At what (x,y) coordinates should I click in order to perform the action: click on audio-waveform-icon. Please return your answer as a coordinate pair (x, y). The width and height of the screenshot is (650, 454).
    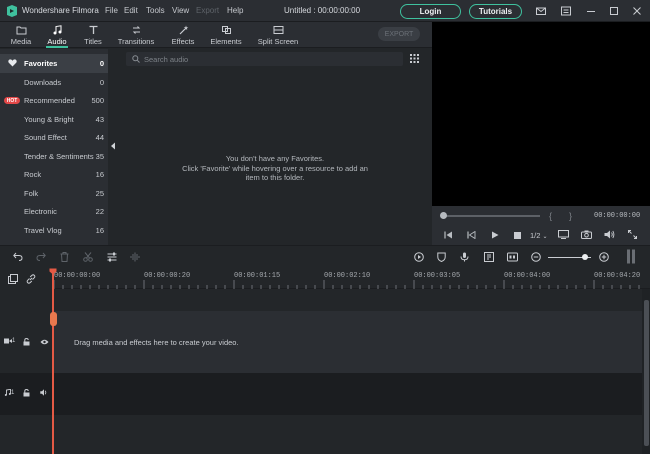
    Looking at the image, I should click on (135, 257).